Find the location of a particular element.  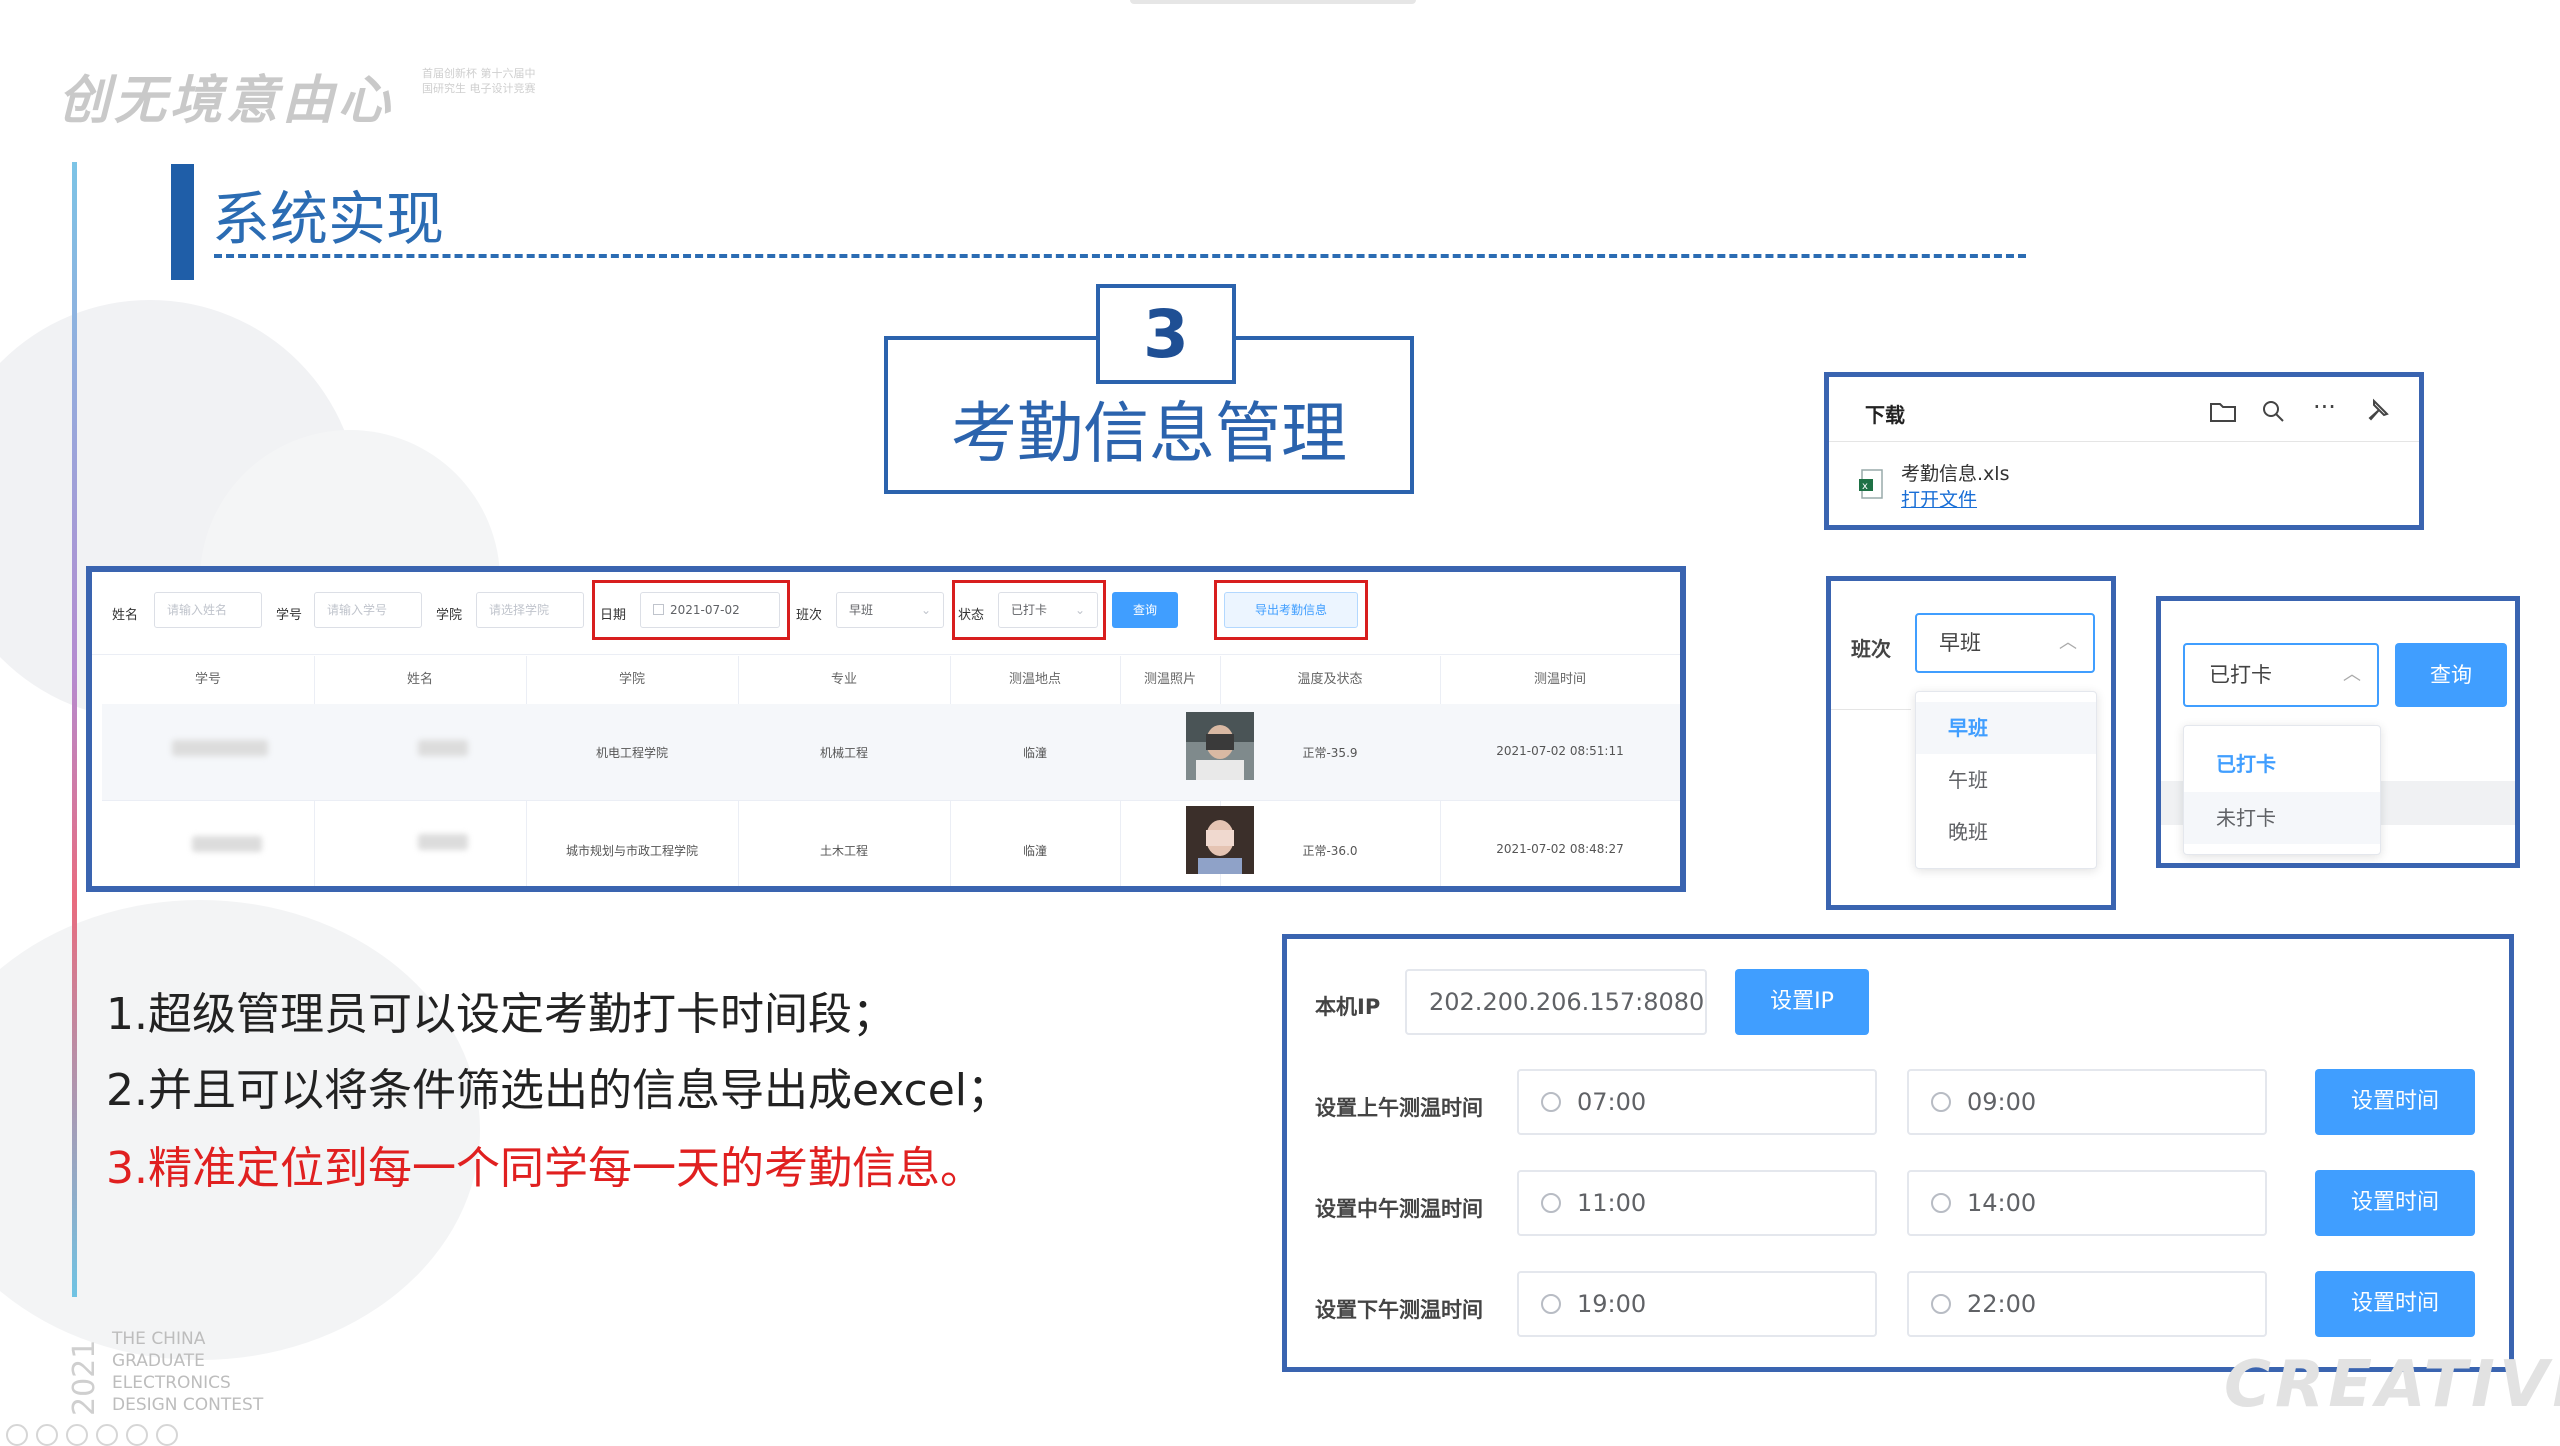

section-title: 系统实现 is located at coordinates (328, 219).